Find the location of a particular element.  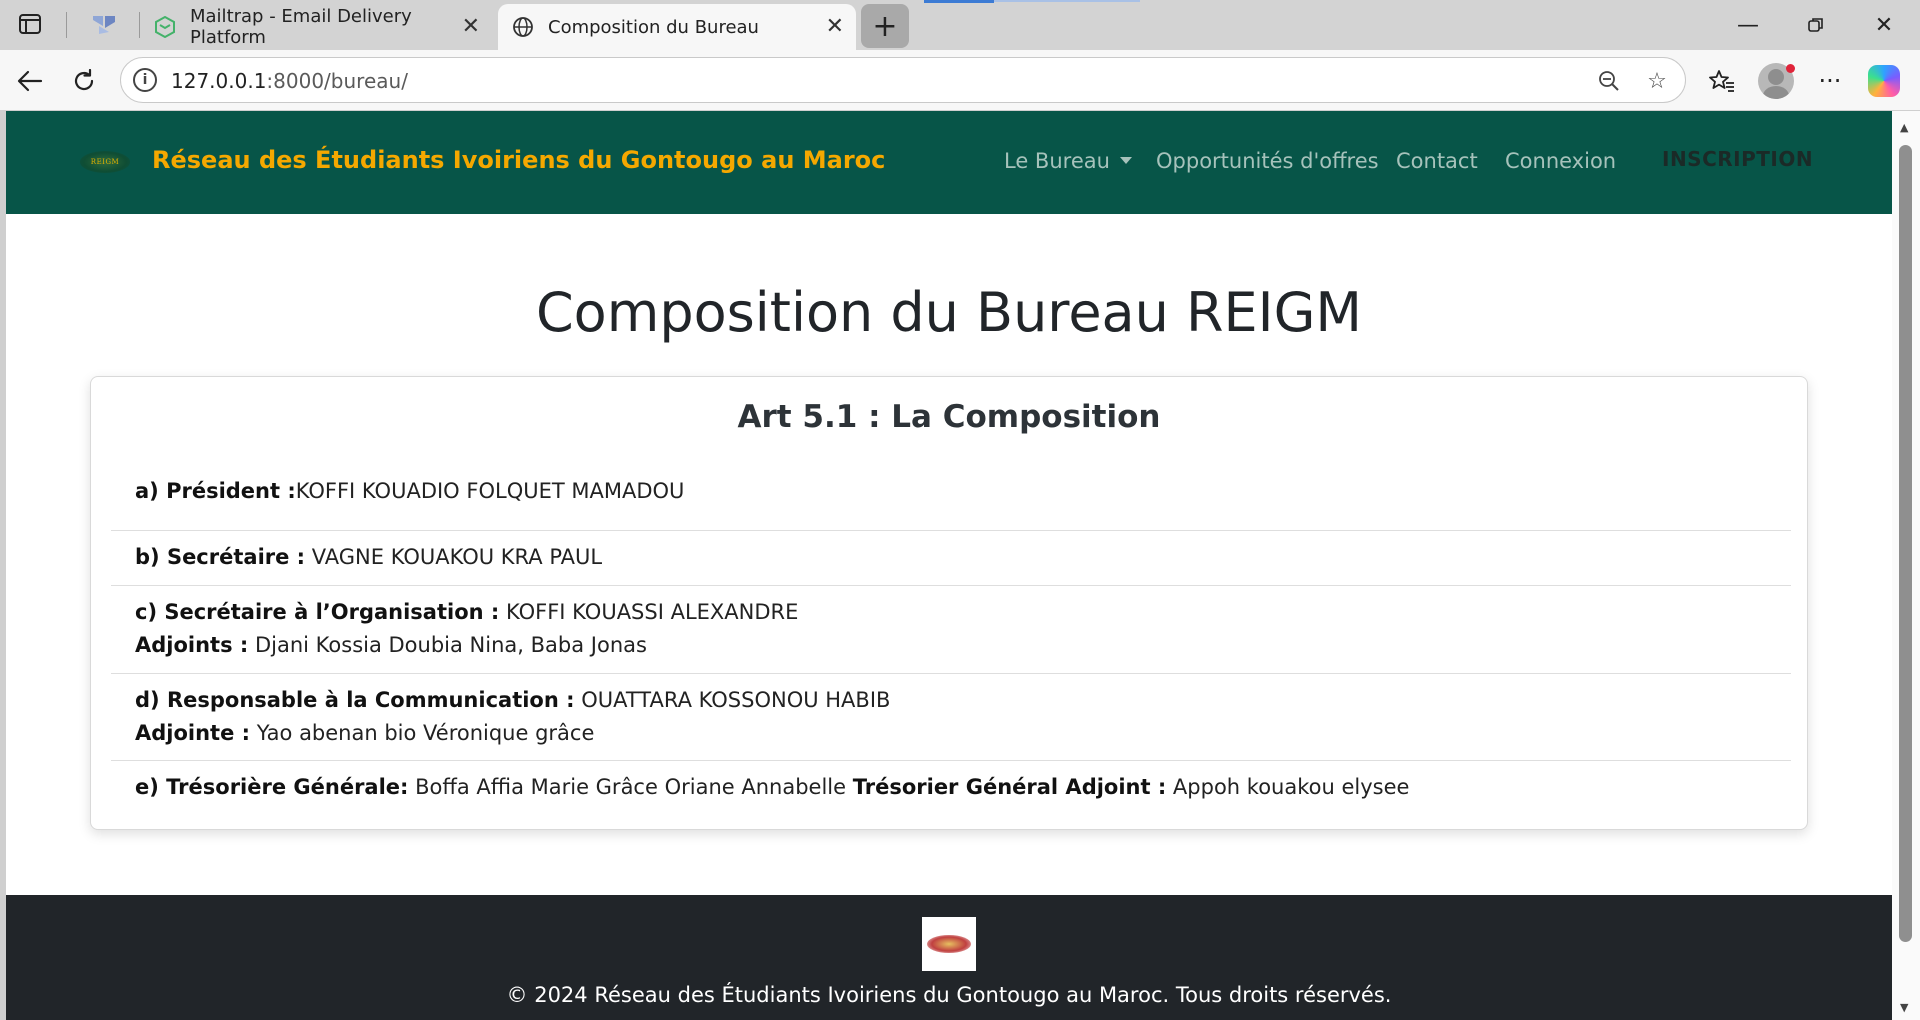

nav-connexion: Connexion is located at coordinates (1560, 161).